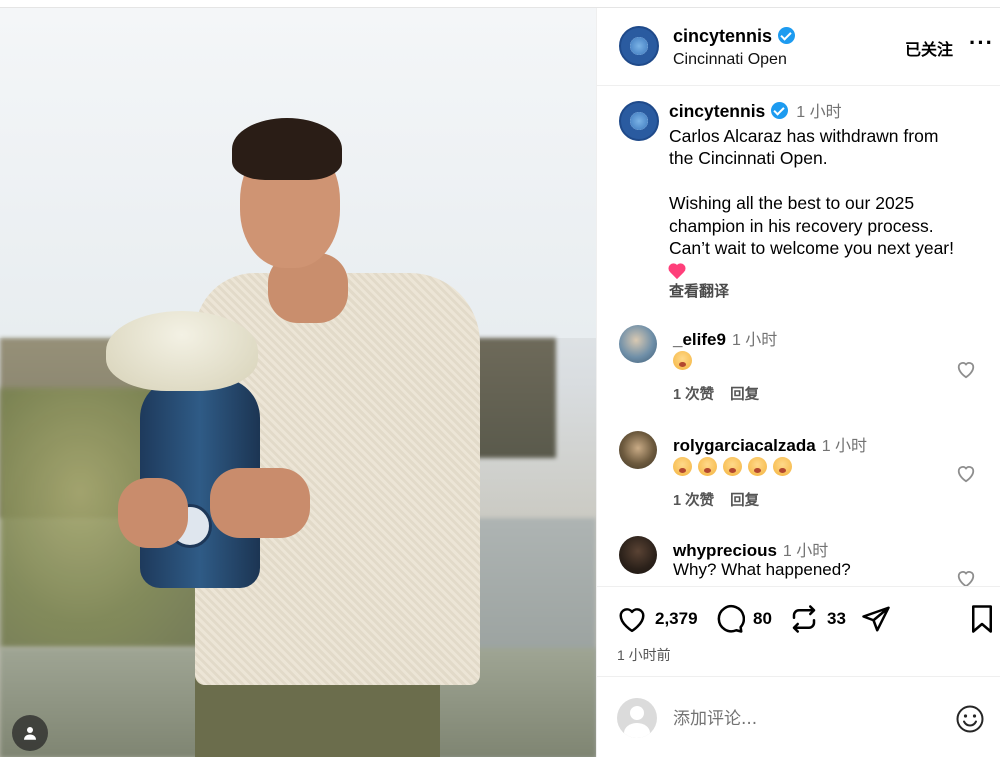 The width and height of the screenshot is (1000, 765). I want to click on comment-author: whyprecious 1 小时, so click(750, 549).